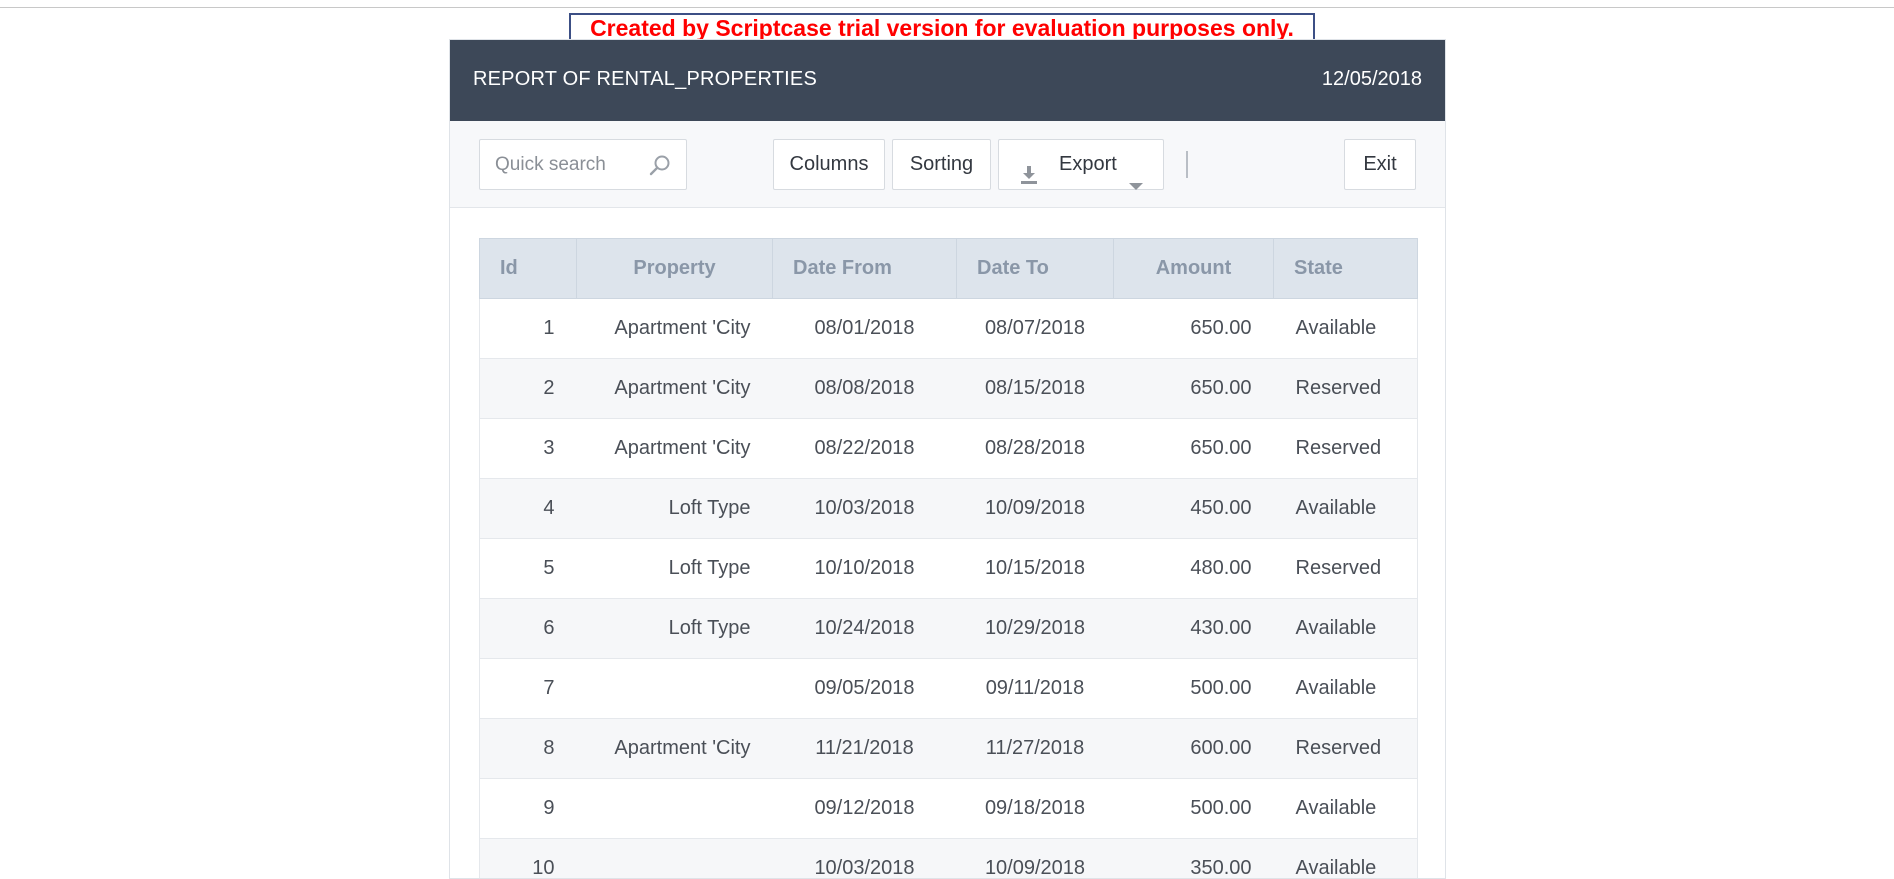  What do you see at coordinates (1380, 164) in the screenshot?
I see `exit-button: Exit` at bounding box center [1380, 164].